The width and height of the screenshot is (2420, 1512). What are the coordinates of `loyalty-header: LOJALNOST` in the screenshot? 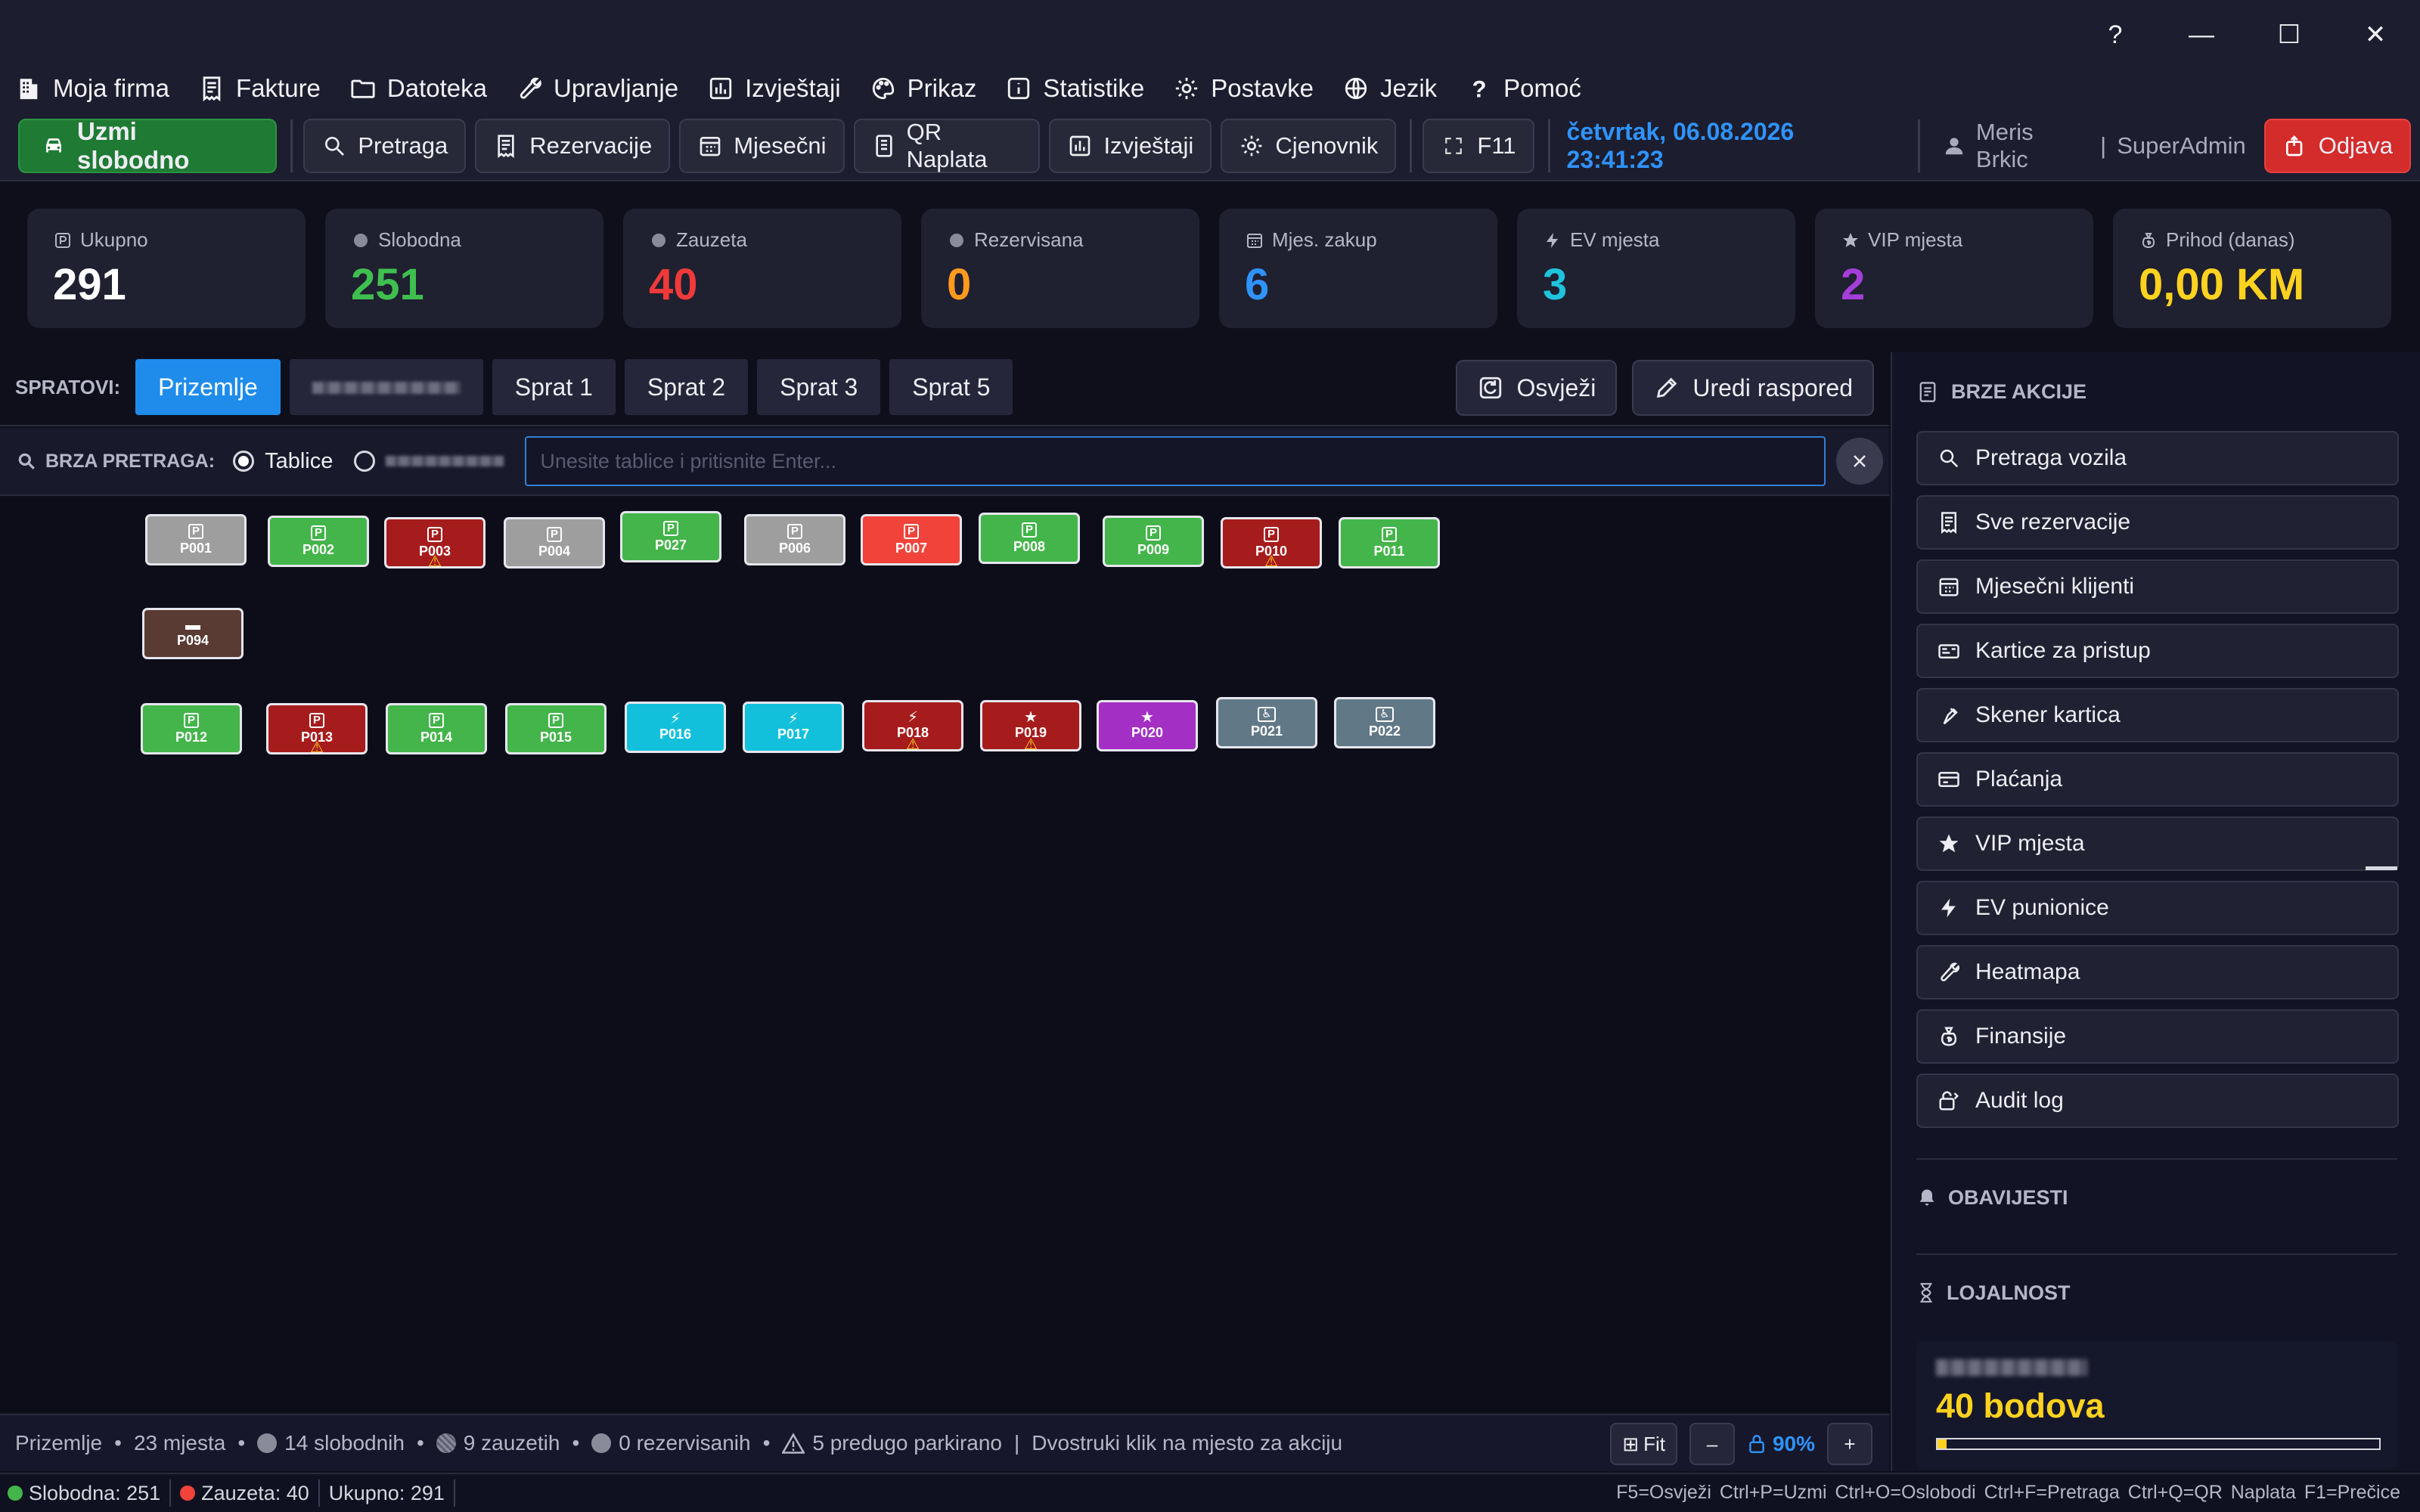 It's located at (2156, 1293).